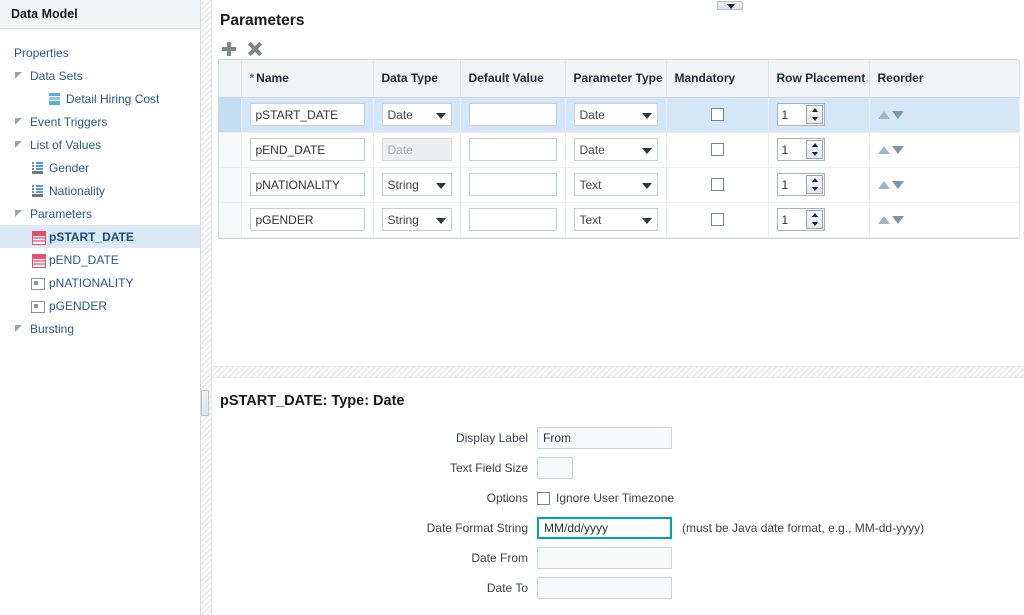 This screenshot has height=615, width=1024. I want to click on vertical-splitter, so click(206, 307).